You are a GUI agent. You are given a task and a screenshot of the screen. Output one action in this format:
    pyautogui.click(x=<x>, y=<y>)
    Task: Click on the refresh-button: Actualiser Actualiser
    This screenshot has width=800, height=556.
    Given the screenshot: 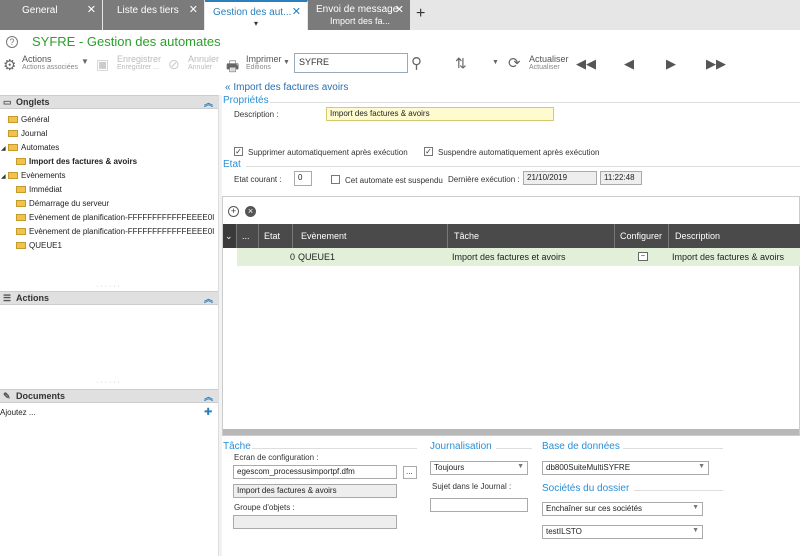 What is the action you would take?
    pyautogui.click(x=549, y=62)
    